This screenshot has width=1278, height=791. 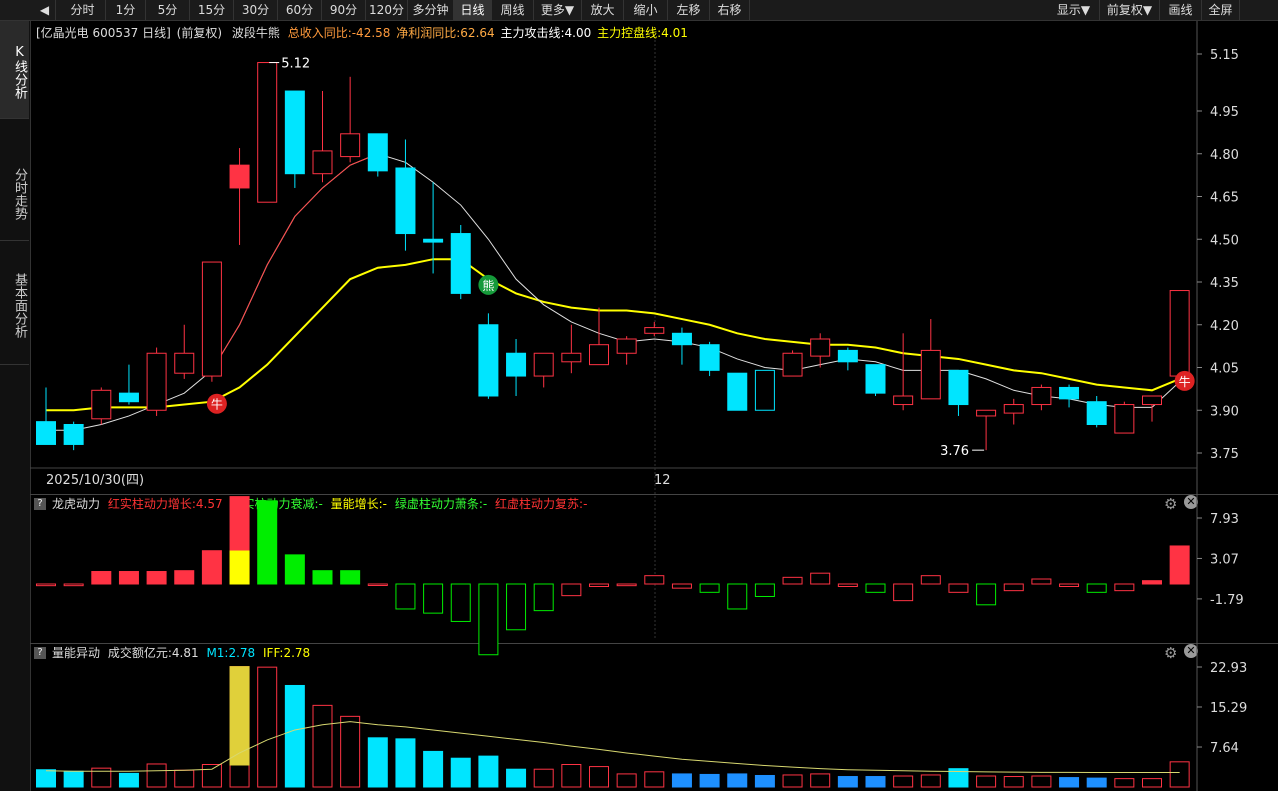 I want to click on revenue-yoy: 总收入同比:-42.58, so click(x=339, y=33).